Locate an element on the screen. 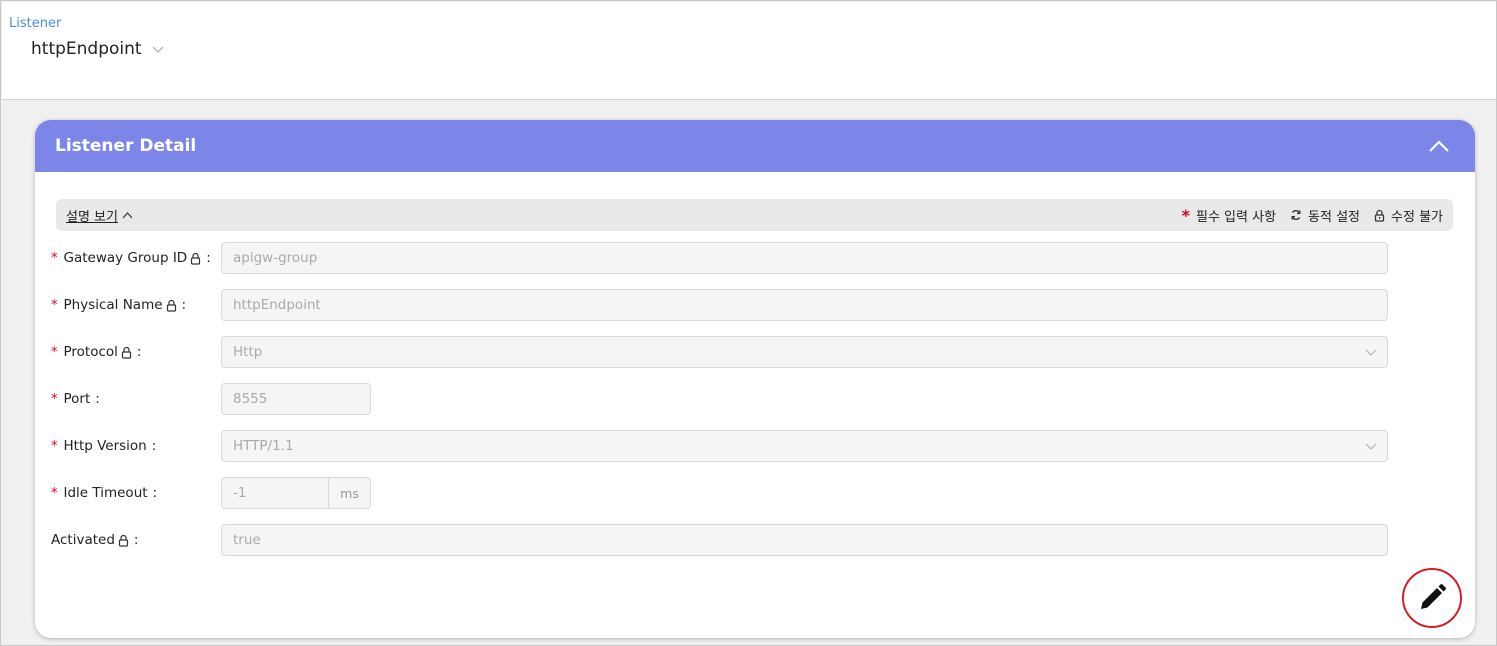 This screenshot has width=1497, height=646. field-label: * Port : is located at coordinates (136, 399).